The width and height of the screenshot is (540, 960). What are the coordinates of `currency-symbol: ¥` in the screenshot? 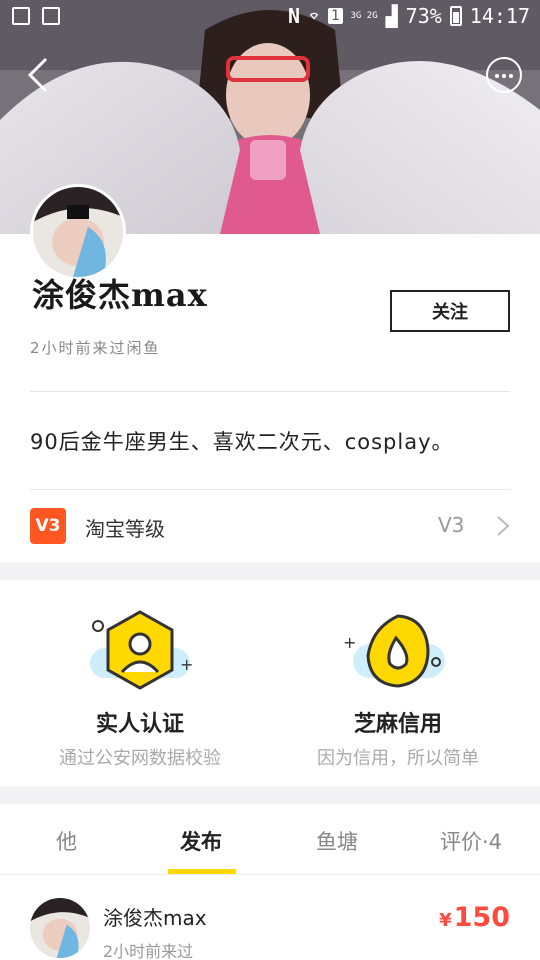 It's located at (445, 920).